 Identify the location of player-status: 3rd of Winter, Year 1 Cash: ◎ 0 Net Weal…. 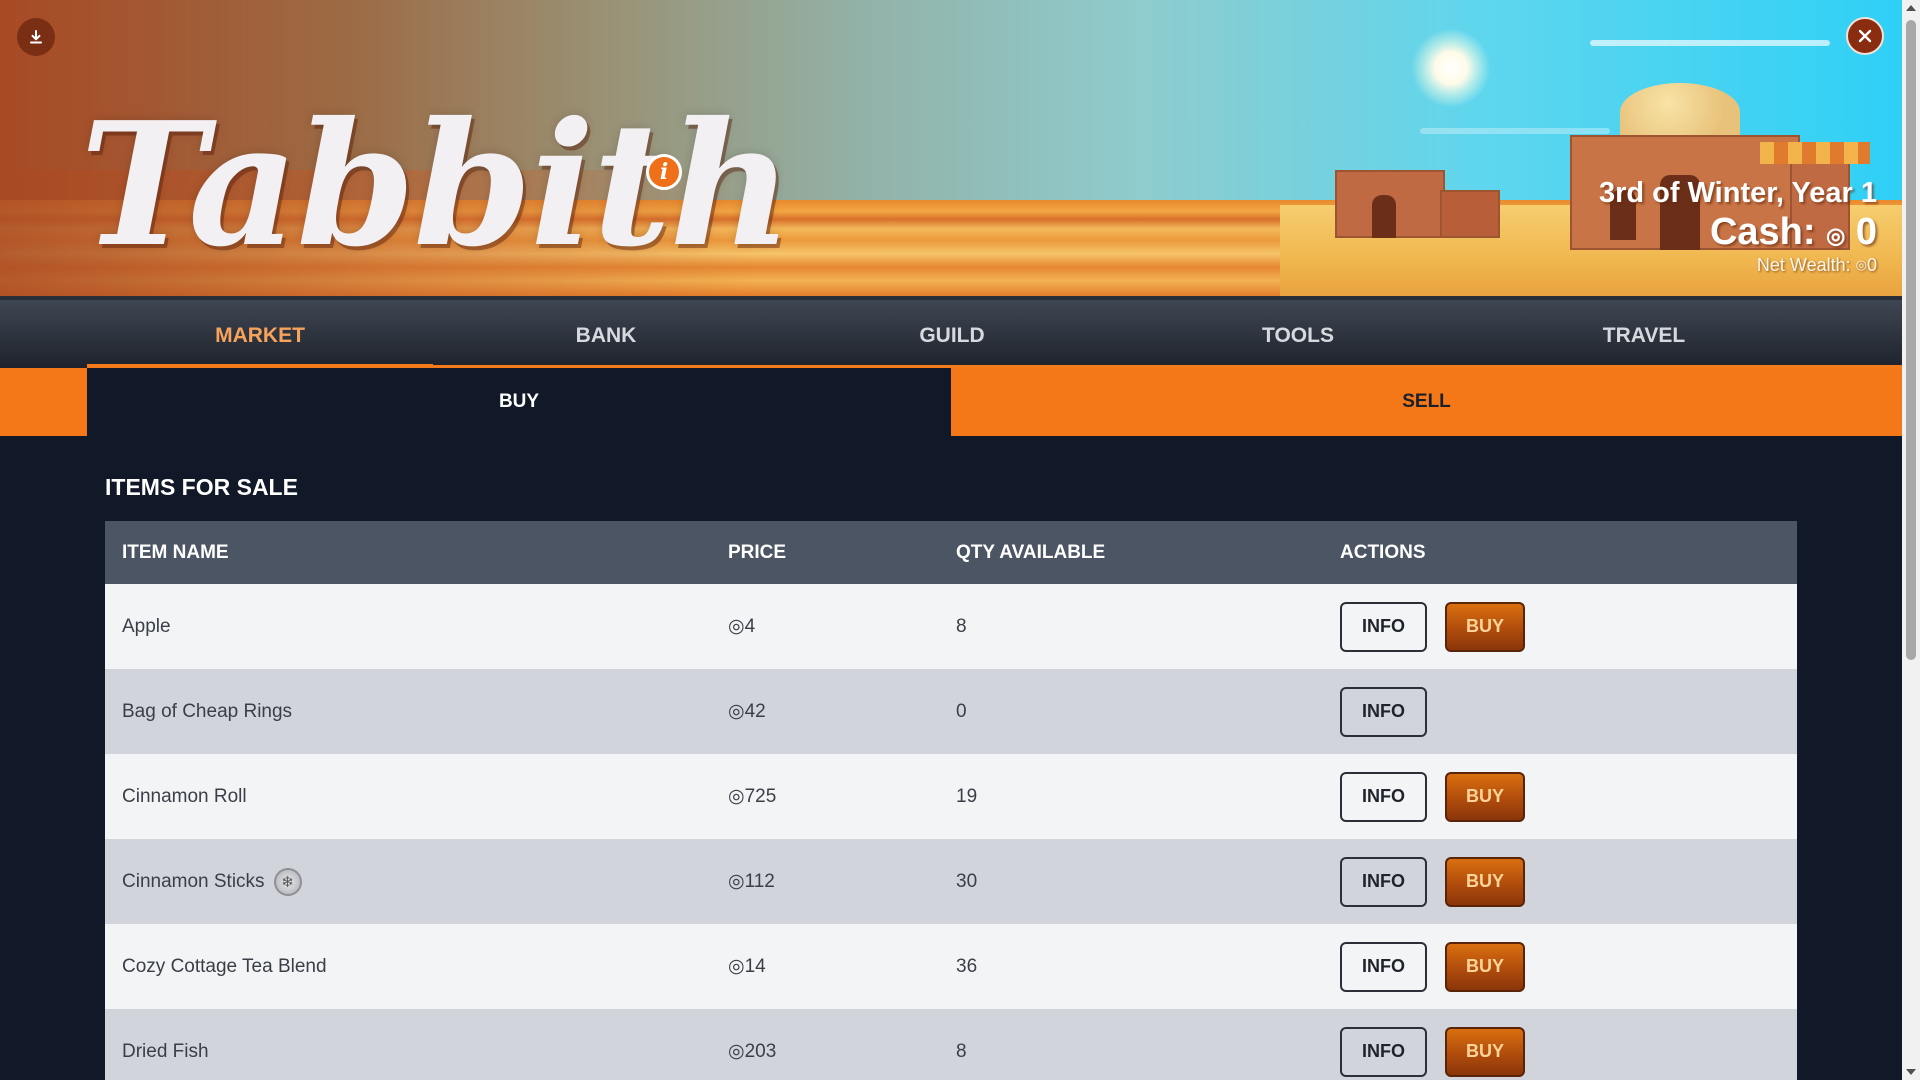
(1738, 226).